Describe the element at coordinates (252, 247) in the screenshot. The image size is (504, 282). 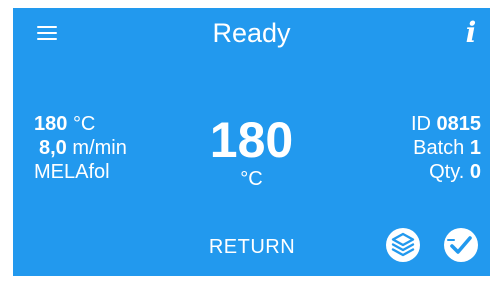
I see `return-button: RETURN` at that location.